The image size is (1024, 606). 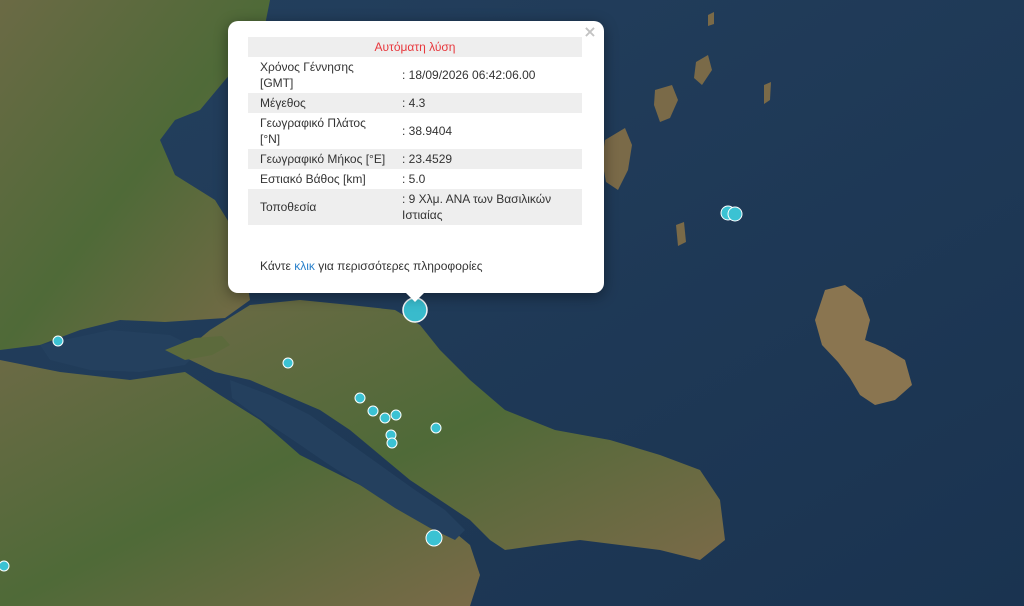 I want to click on popup-tip, so click(x=415, y=297).